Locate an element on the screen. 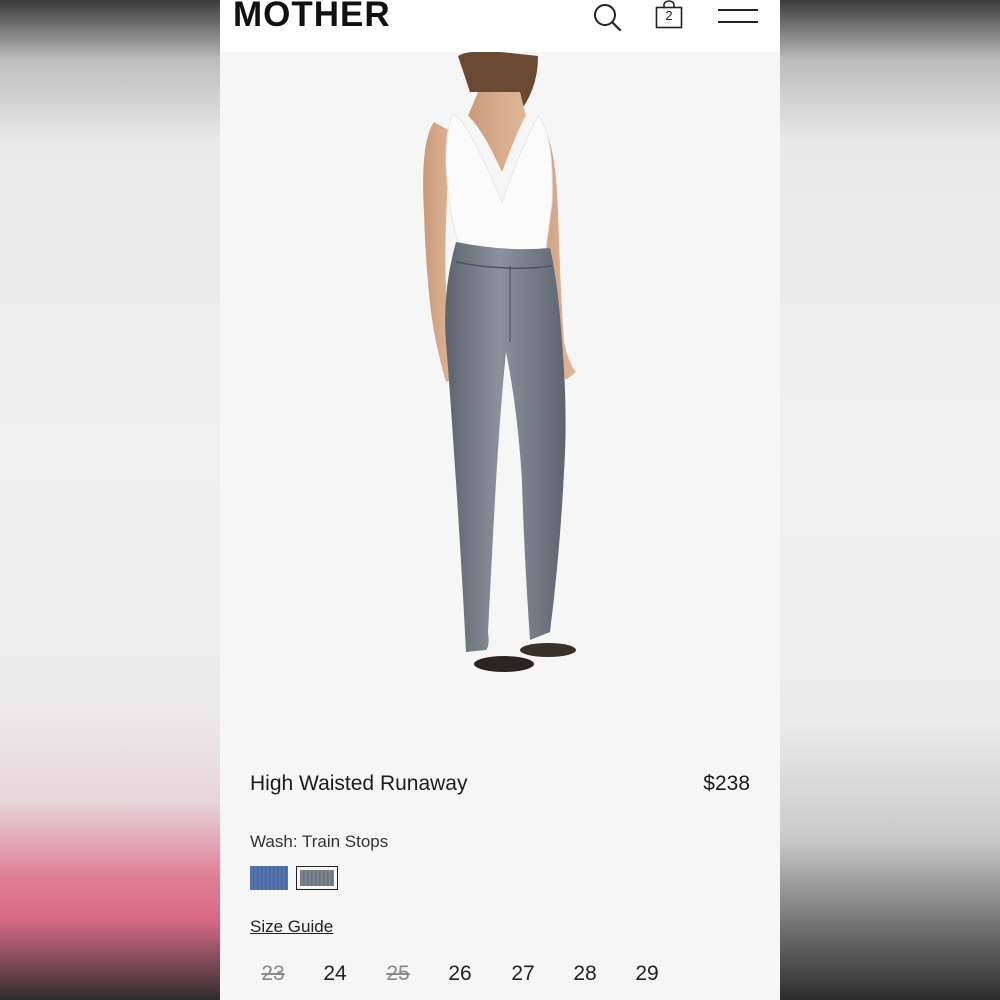 The height and width of the screenshot is (1000, 1000). size-option-23: 23 is located at coordinates (273, 974).